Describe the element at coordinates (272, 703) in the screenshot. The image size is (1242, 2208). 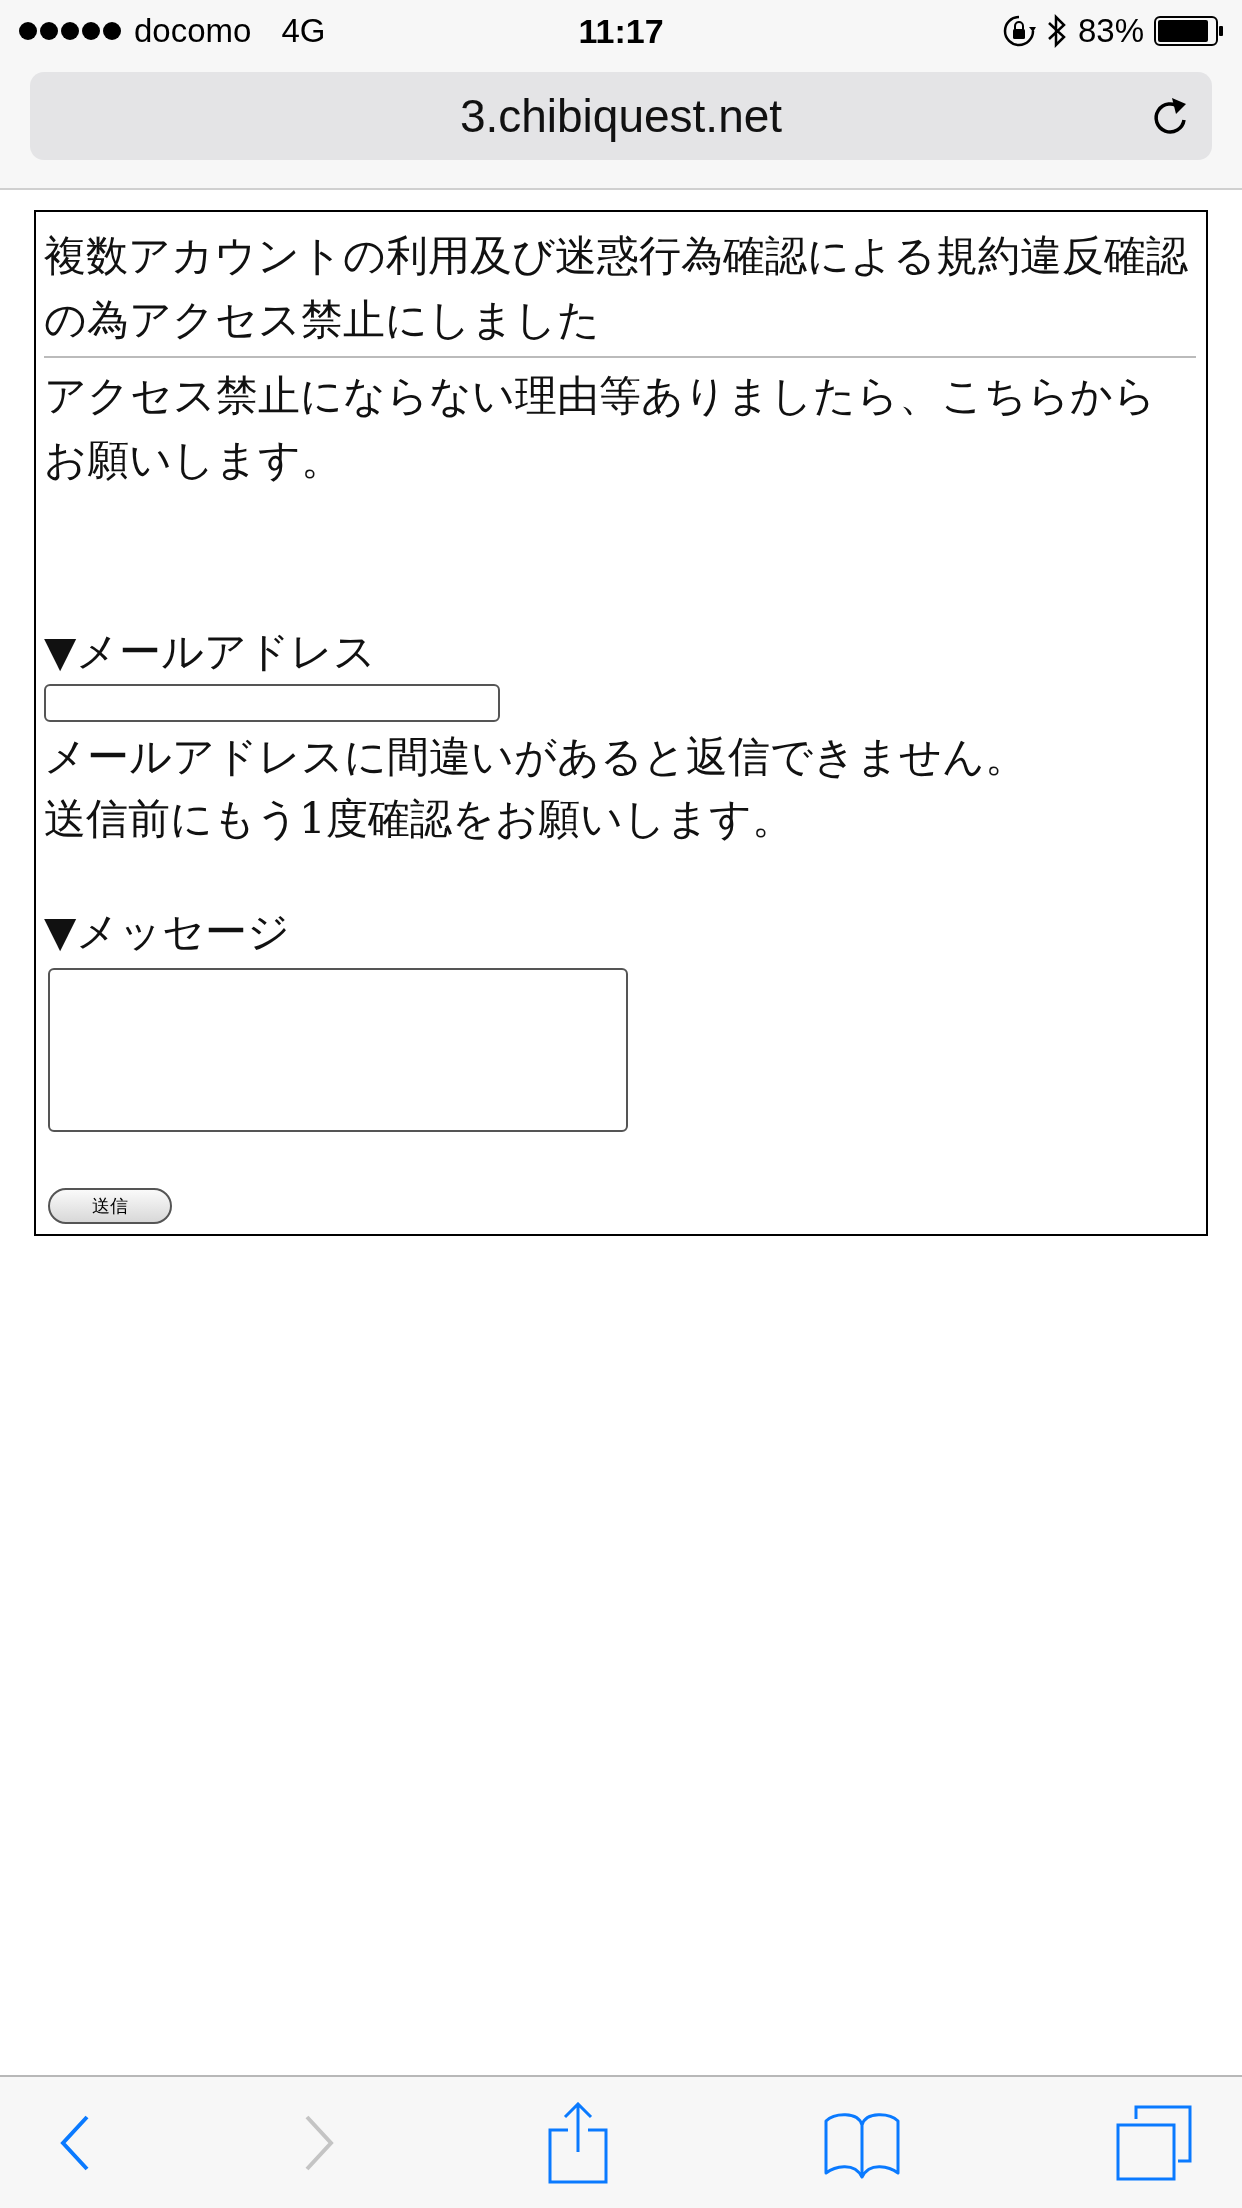
I see `email-field` at that location.